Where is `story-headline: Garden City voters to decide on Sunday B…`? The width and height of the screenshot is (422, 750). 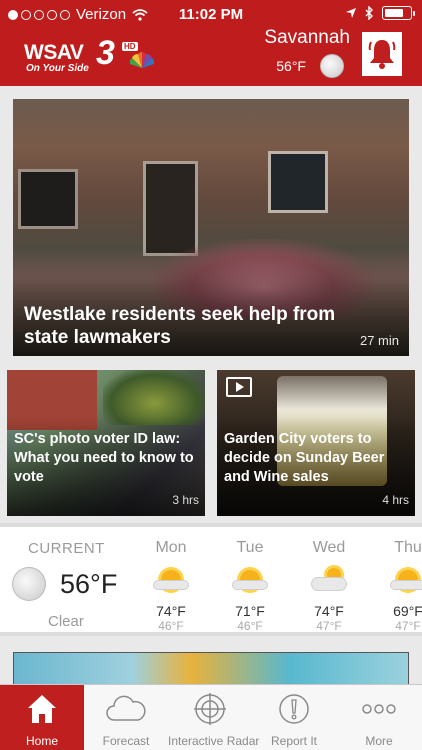
story-headline: Garden City voters to decide on Sunday B… is located at coordinates (304, 458).